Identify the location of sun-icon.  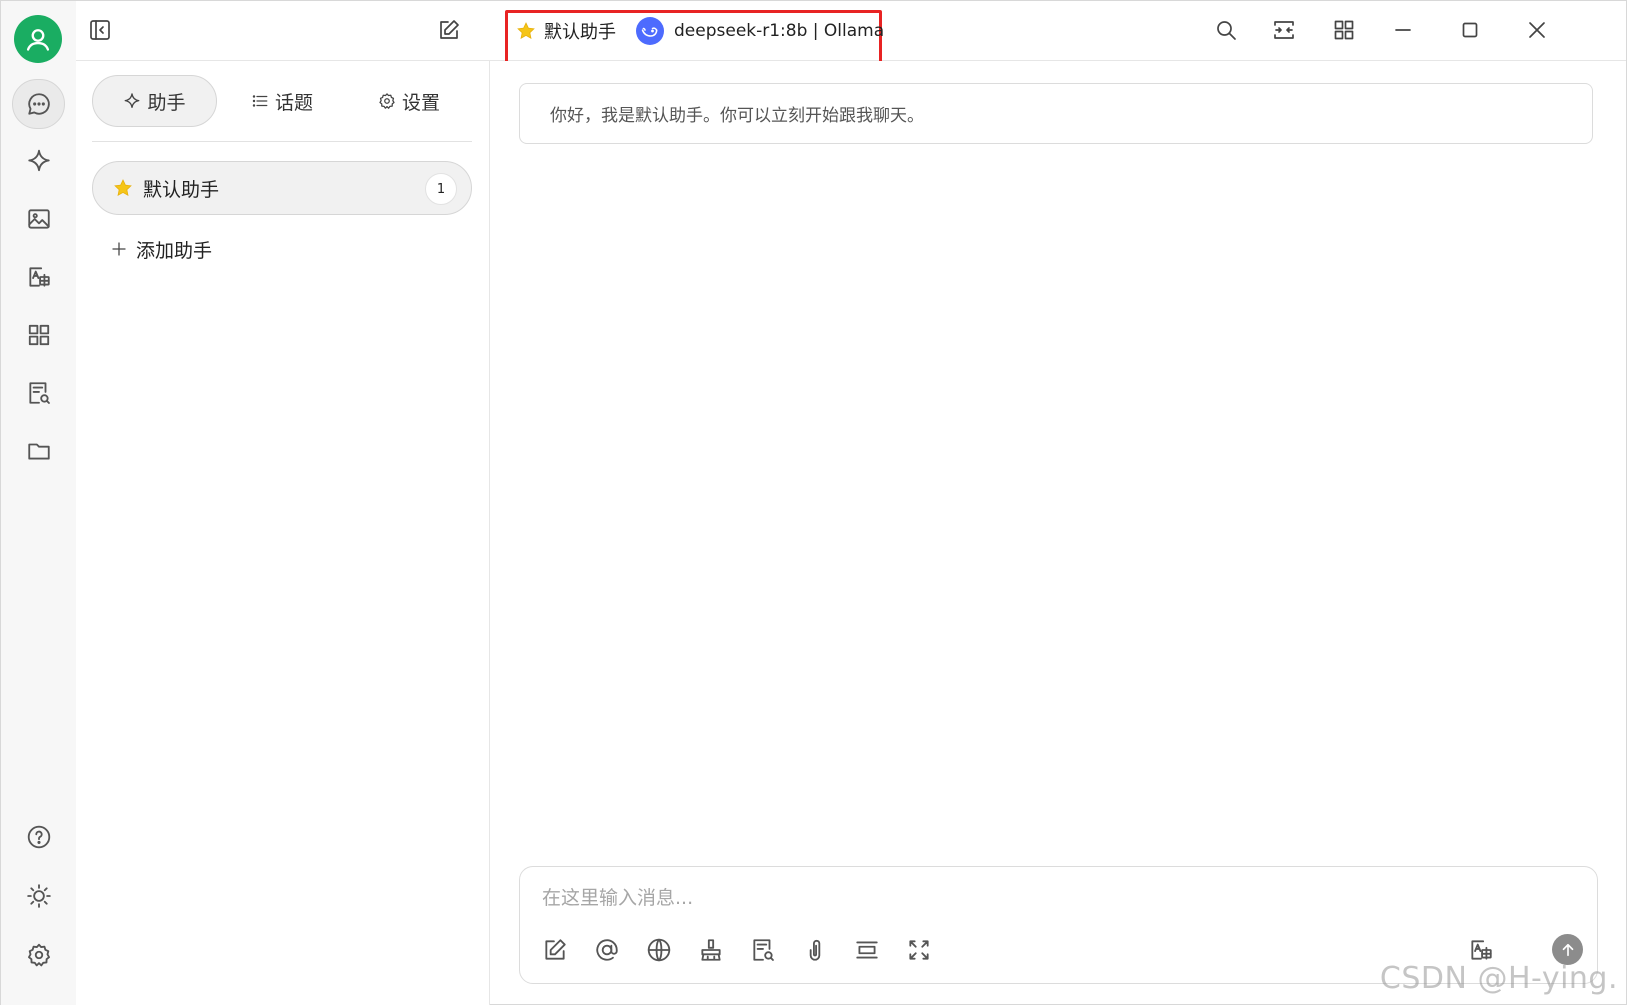
(38, 896).